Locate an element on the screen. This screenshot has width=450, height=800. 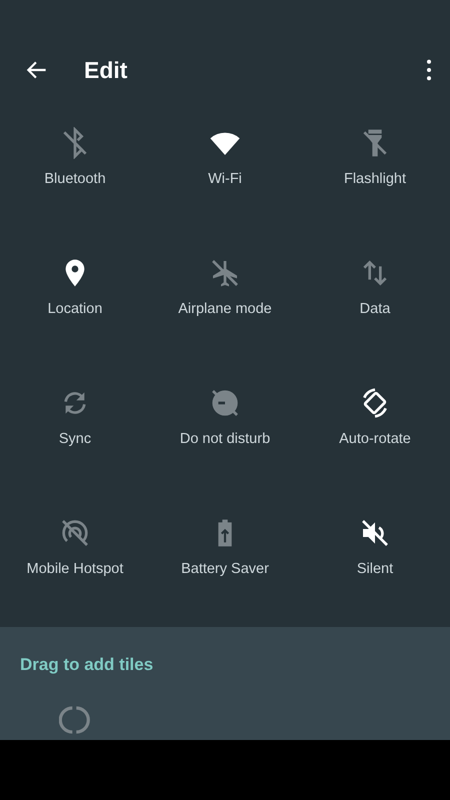
toolbar-title: Edit is located at coordinates (106, 70).